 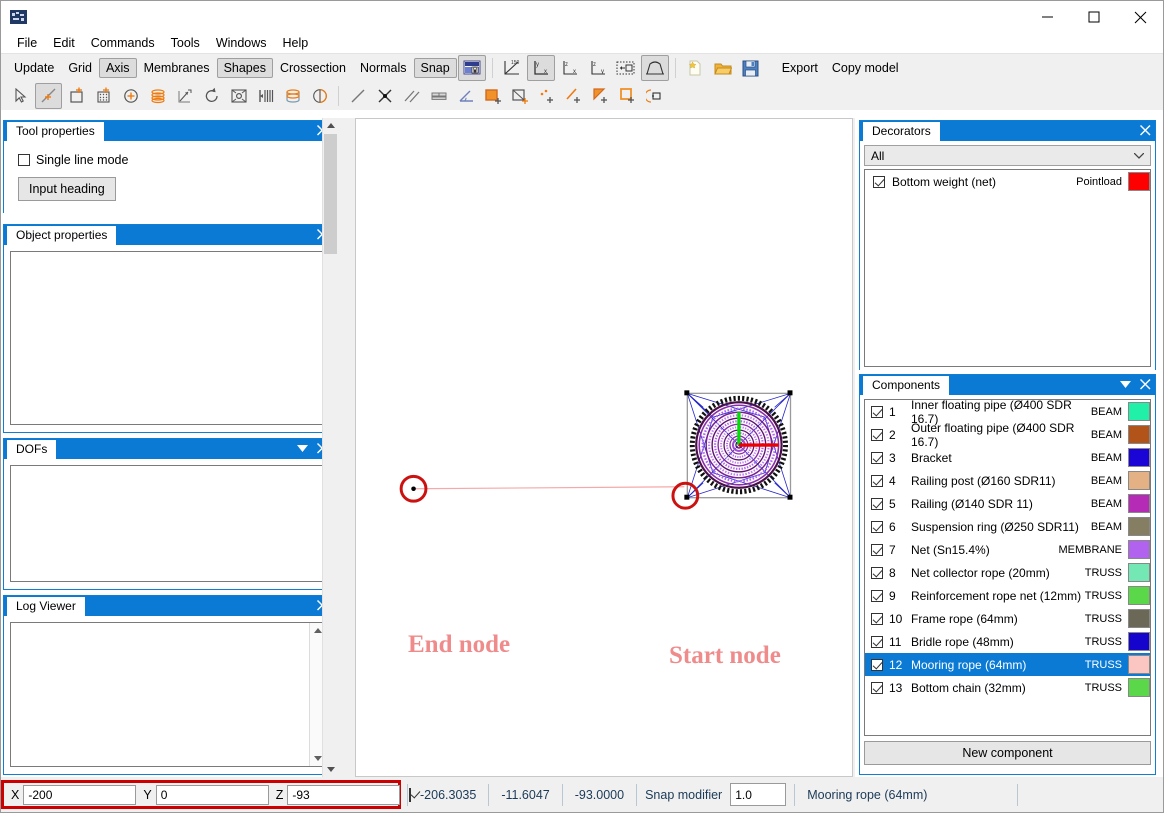 I want to click on toolbar-axis: Axis, so click(x=117, y=68).